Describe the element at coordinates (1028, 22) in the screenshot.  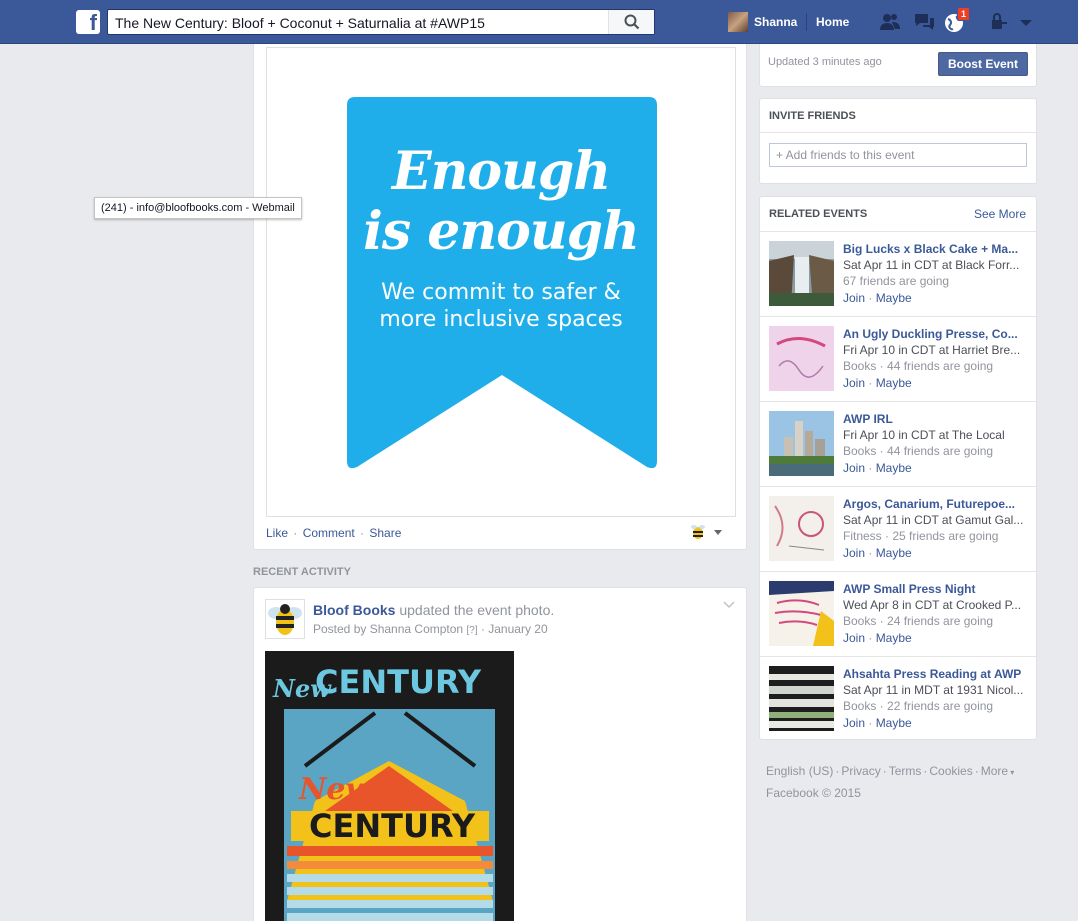
I see `account-menu-chevron-down-icon` at that location.